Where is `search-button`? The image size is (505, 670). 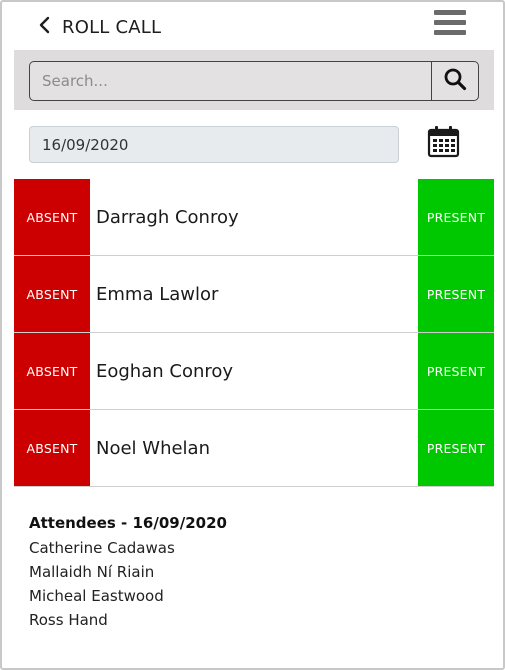 search-button is located at coordinates (455, 81).